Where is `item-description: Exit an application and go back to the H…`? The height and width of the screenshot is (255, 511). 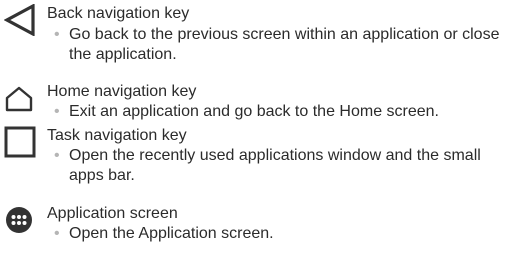 item-description: Exit an application and go back to the H… is located at coordinates (254, 111).